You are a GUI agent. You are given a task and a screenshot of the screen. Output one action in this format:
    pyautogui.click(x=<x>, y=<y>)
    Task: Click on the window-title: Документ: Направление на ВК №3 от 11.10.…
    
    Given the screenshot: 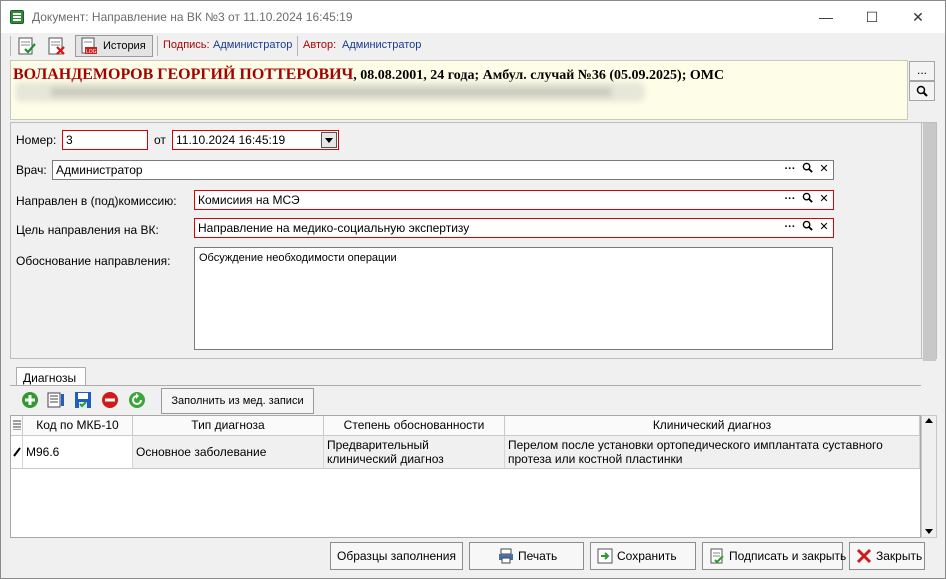 What is the action you would take?
    pyautogui.click(x=192, y=17)
    